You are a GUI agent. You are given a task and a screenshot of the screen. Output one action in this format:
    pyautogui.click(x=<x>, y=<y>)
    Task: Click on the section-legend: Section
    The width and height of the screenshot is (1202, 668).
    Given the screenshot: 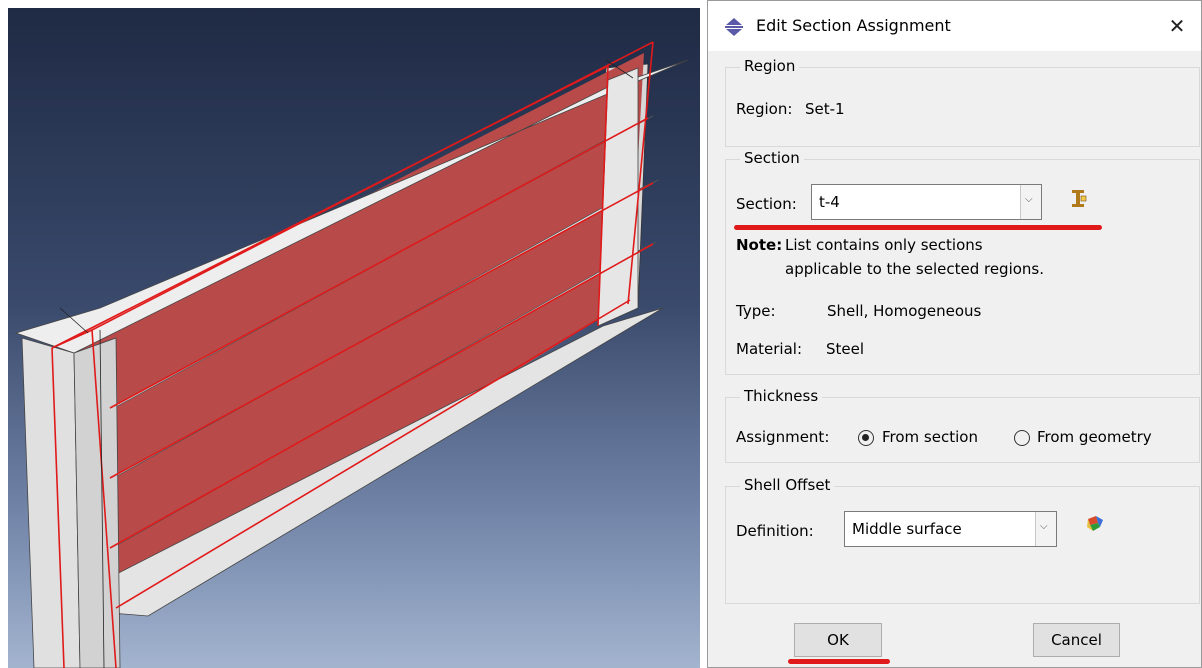 What is the action you would take?
    pyautogui.click(x=772, y=158)
    